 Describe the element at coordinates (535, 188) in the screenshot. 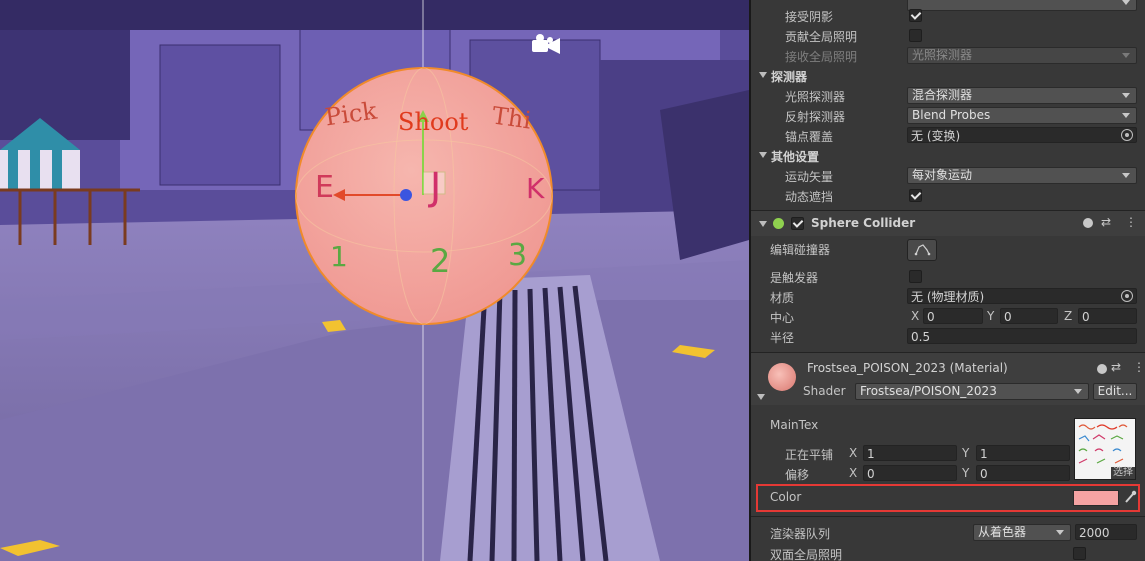

I see `sphere-text-k: K` at that location.